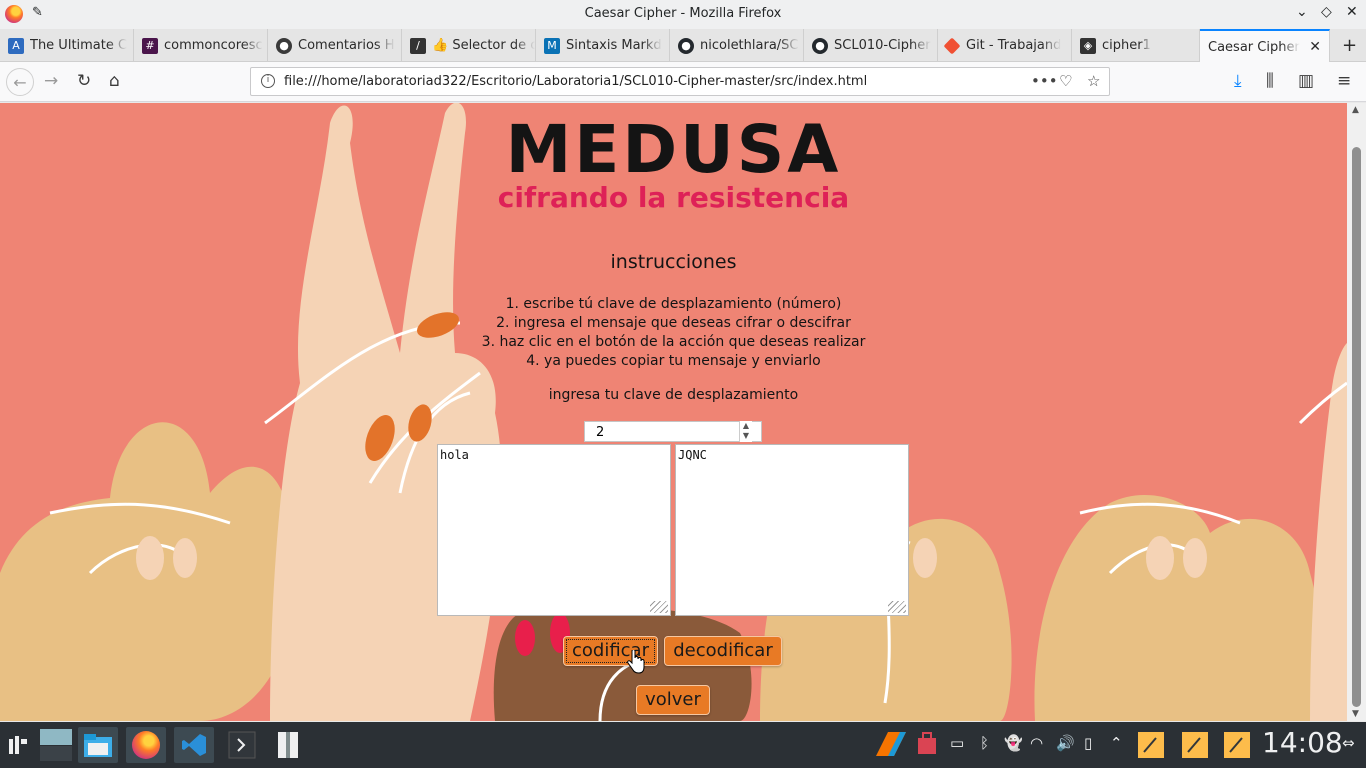 The height and width of the screenshot is (768, 1366). Describe the element at coordinates (469, 45) in the screenshot. I see `tab-item: / 👍 Selector de c` at that location.